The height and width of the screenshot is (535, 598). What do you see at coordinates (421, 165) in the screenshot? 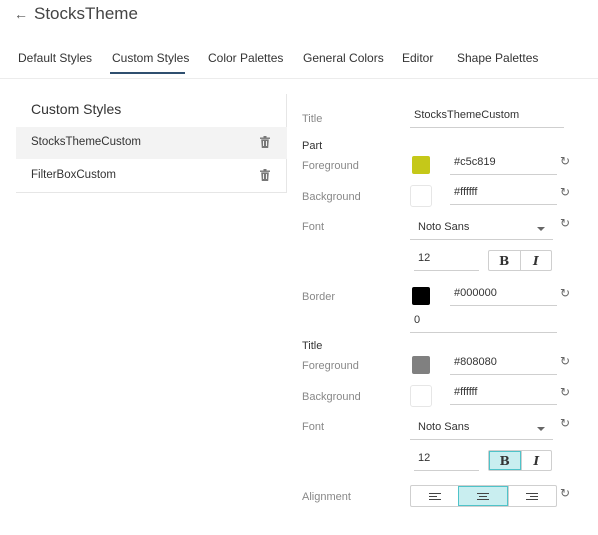
I see `part-foreground-swatch` at bounding box center [421, 165].